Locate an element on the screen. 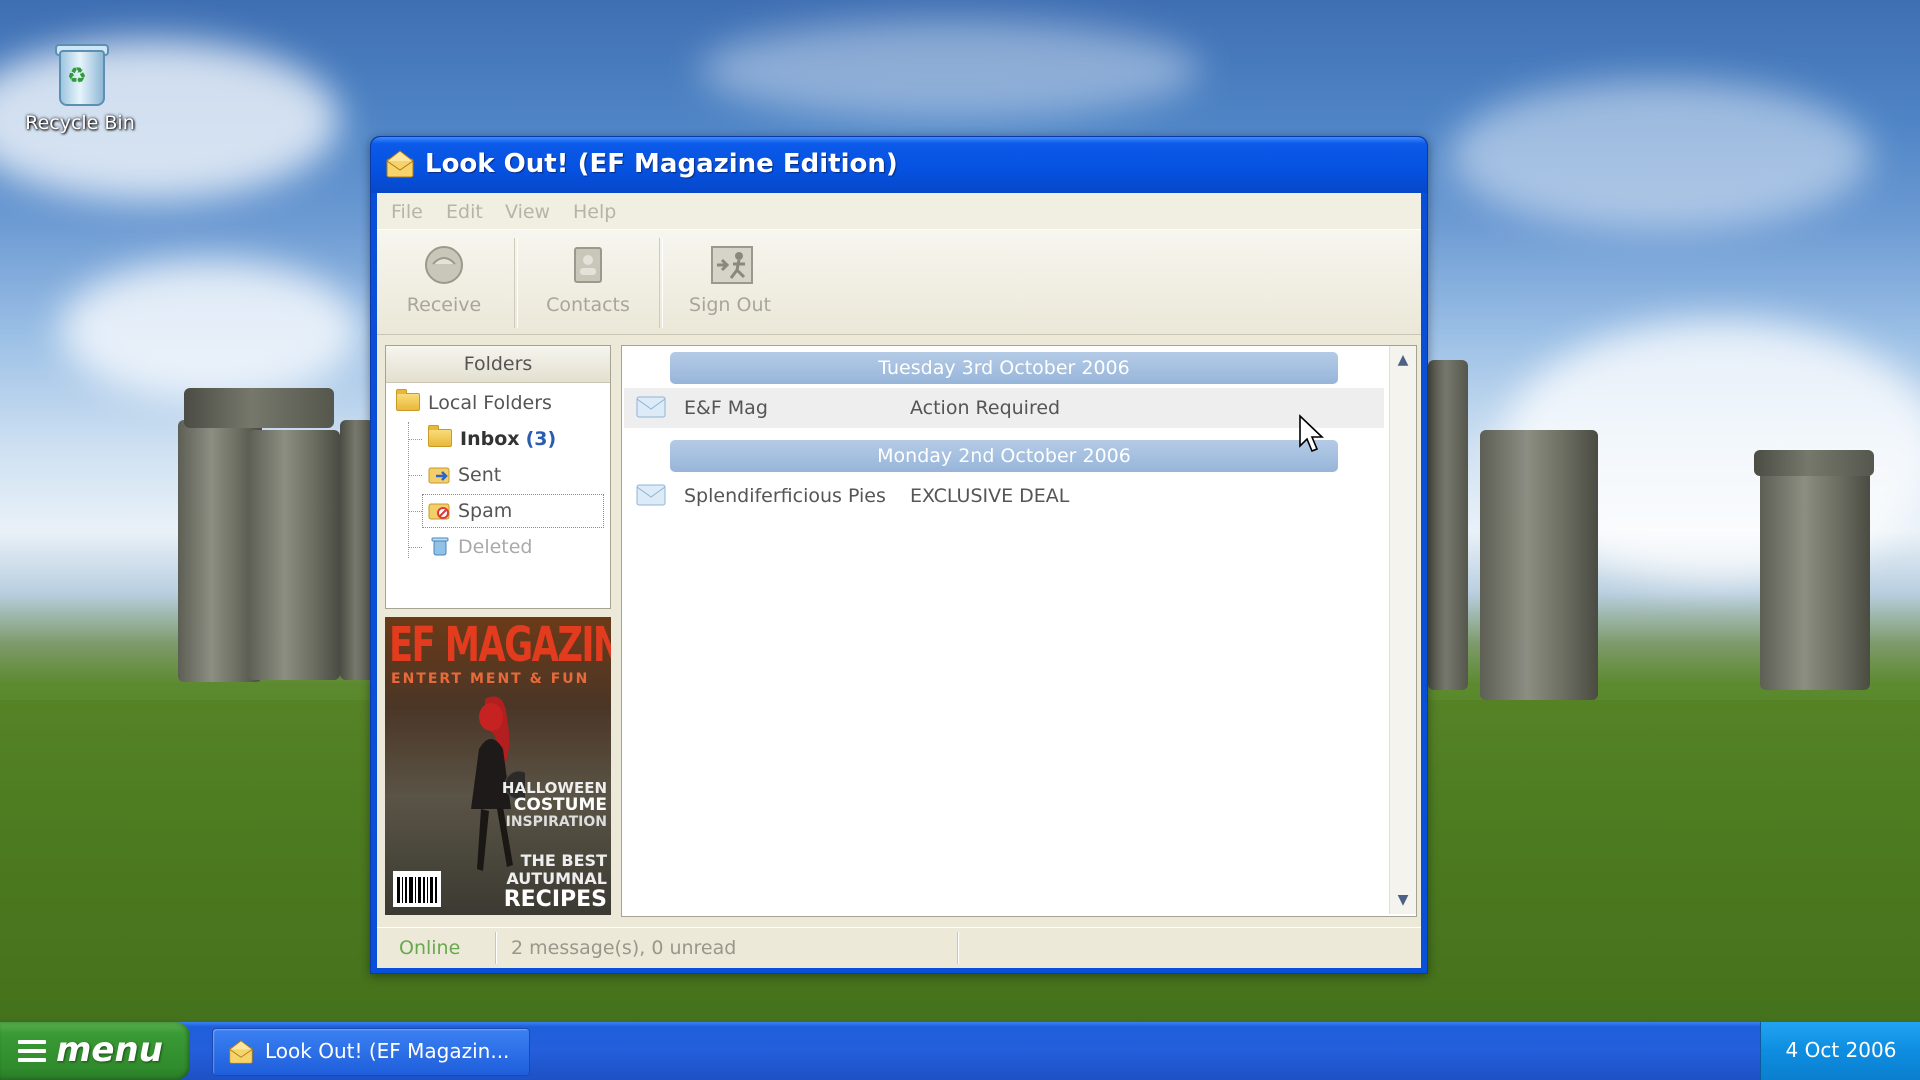  local-folders-label: Local Folders is located at coordinates (490, 403).